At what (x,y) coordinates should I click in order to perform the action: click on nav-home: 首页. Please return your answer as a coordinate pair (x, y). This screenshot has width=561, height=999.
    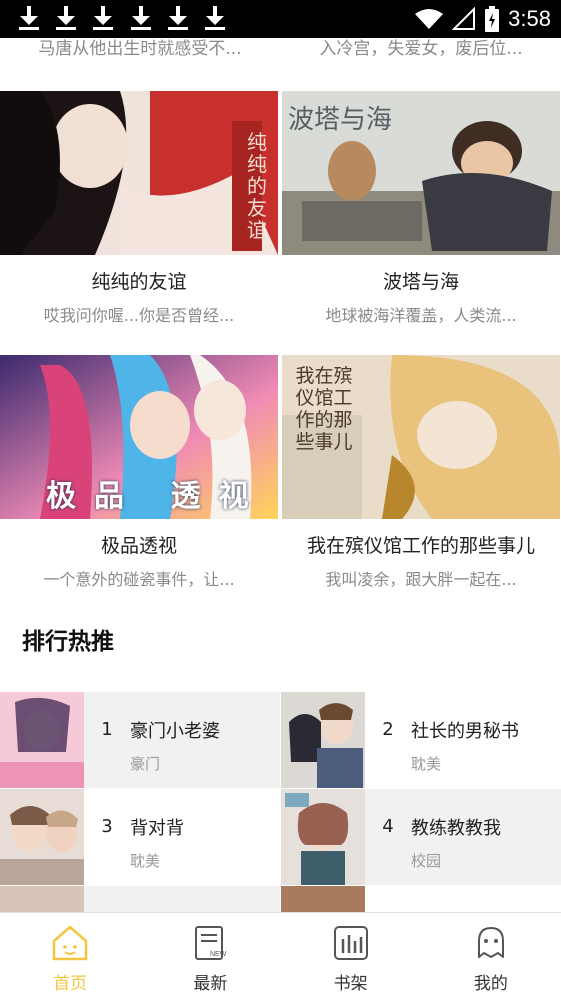
    Looking at the image, I should click on (70, 956).